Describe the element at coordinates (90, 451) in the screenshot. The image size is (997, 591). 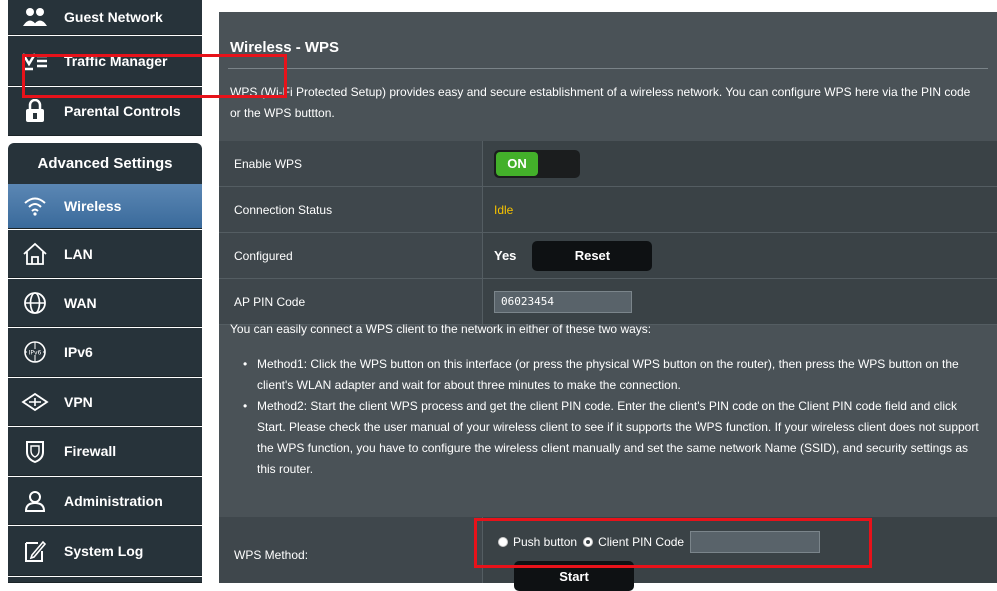
I see `sidebar-item-label: Firewall` at that location.